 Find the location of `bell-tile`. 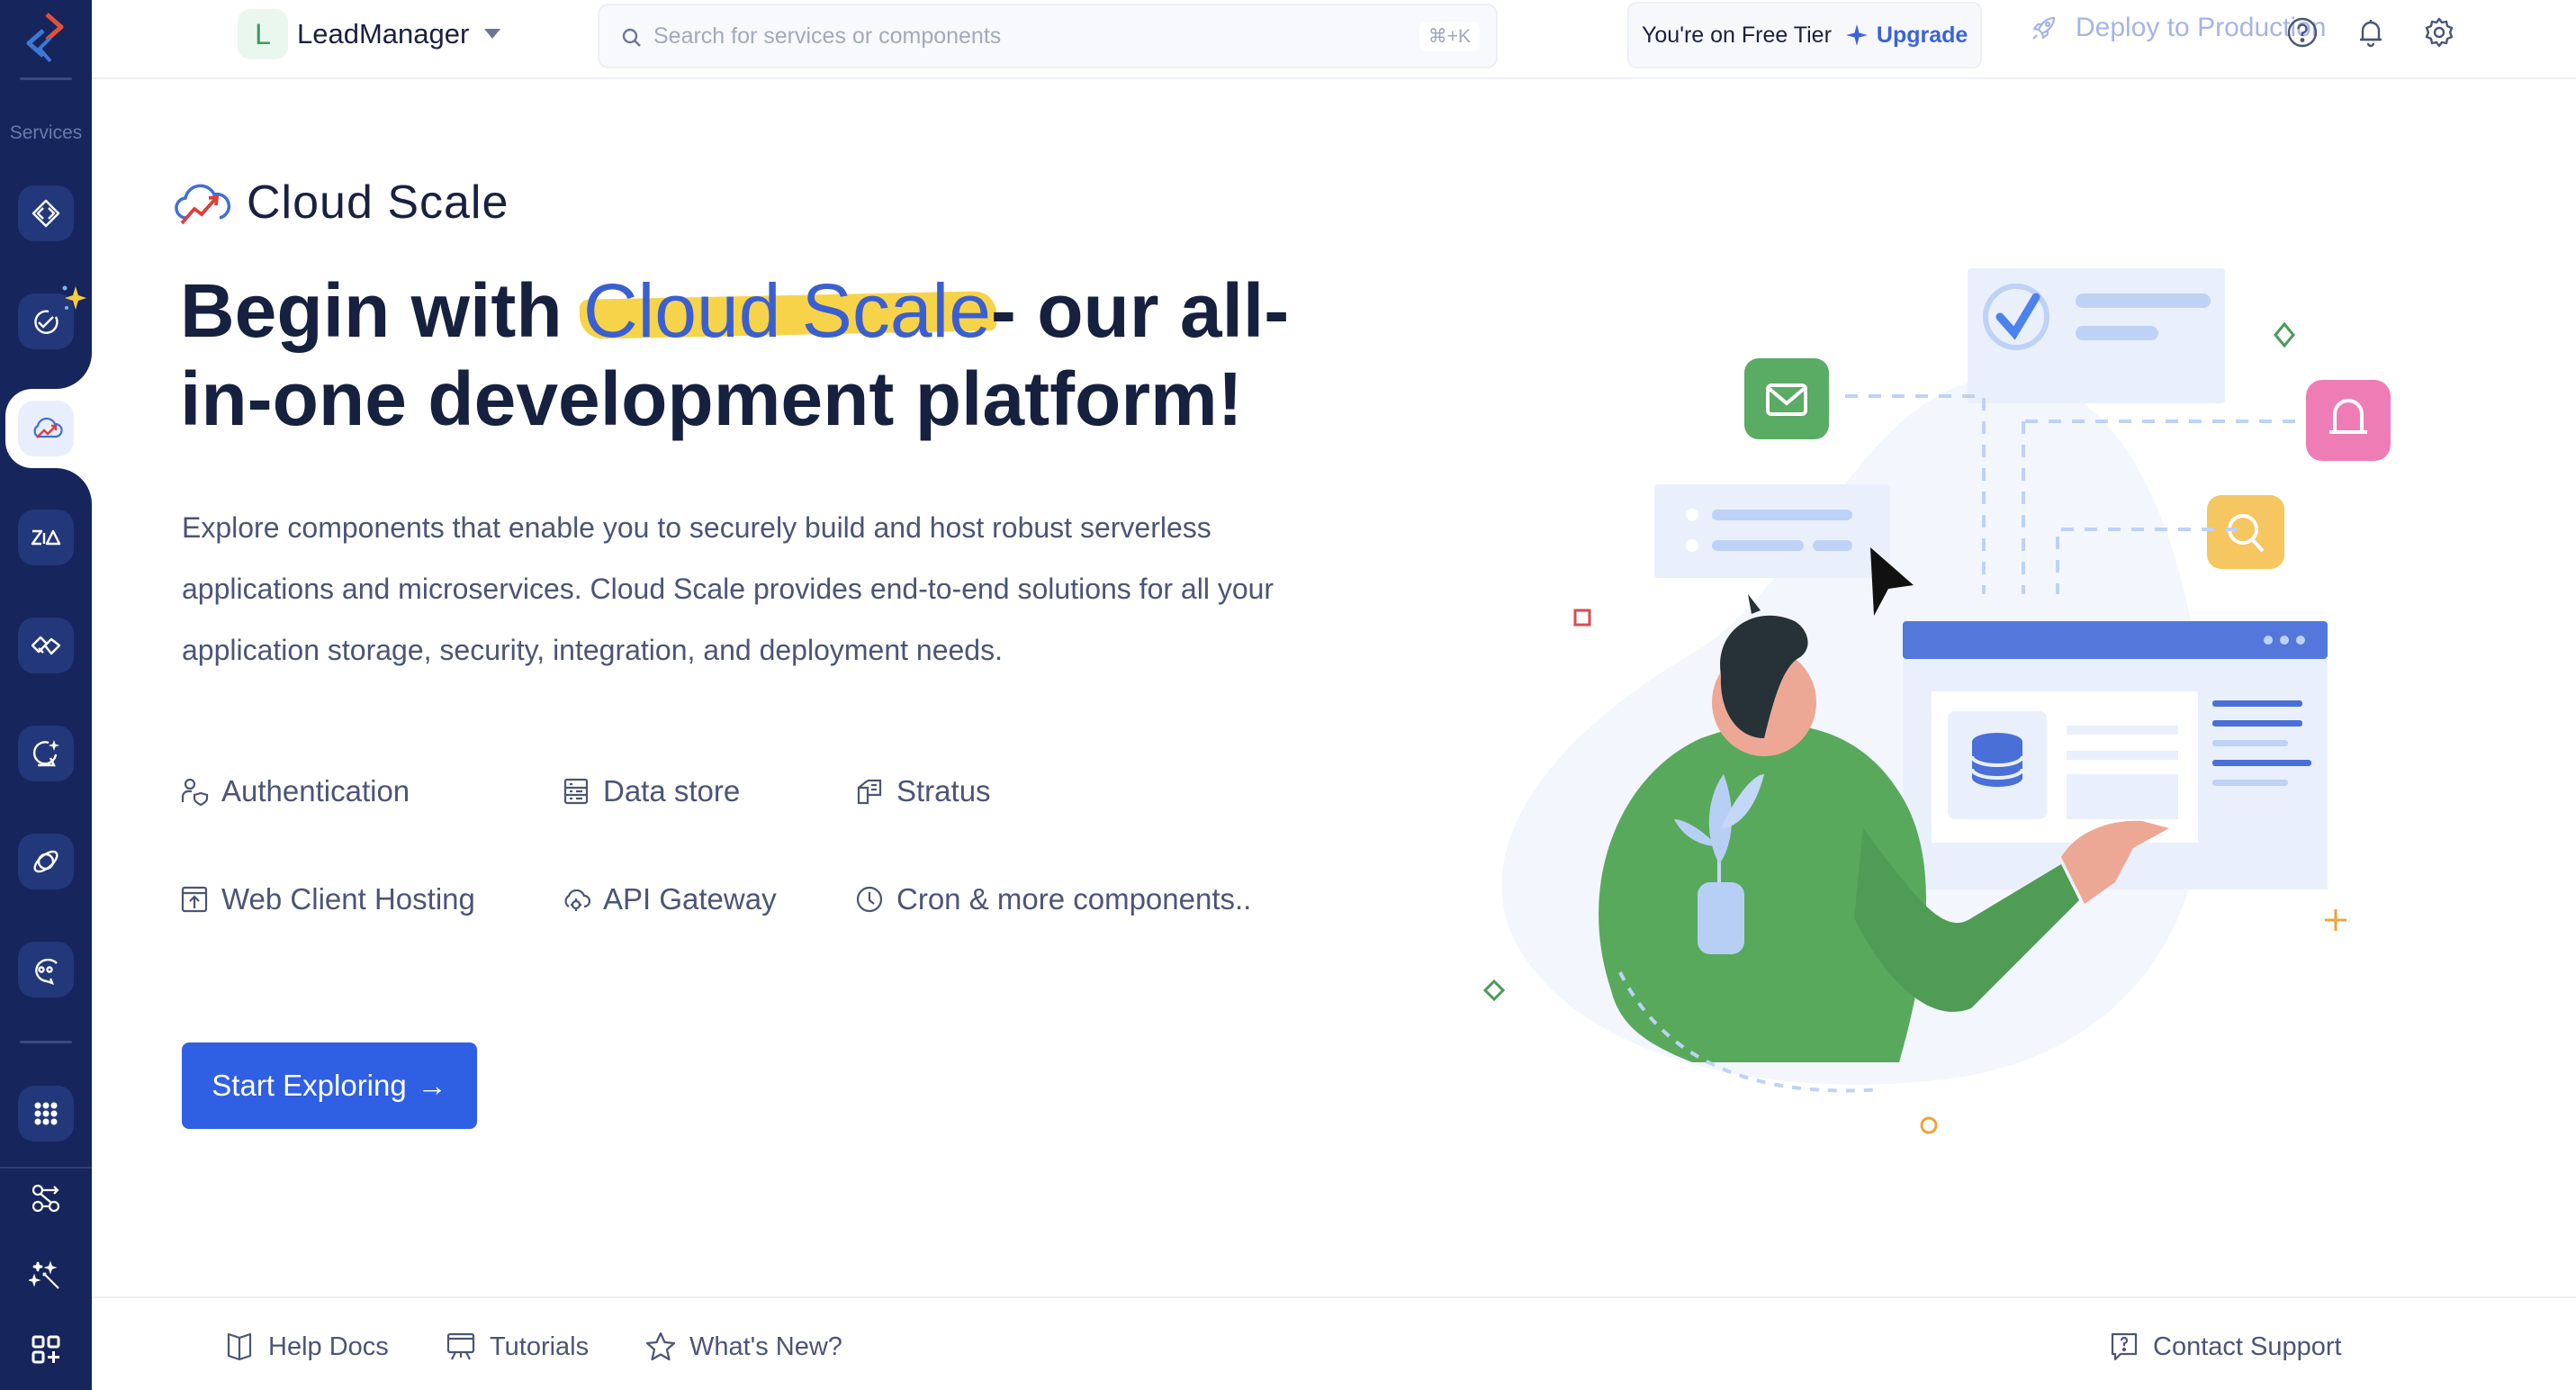

bell-tile is located at coordinates (2348, 420).